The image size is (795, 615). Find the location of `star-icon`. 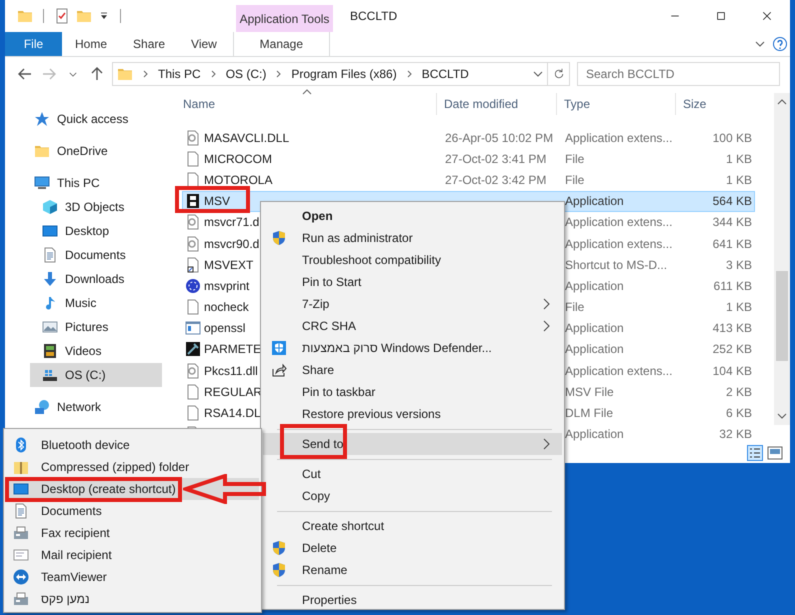

star-icon is located at coordinates (42, 119).